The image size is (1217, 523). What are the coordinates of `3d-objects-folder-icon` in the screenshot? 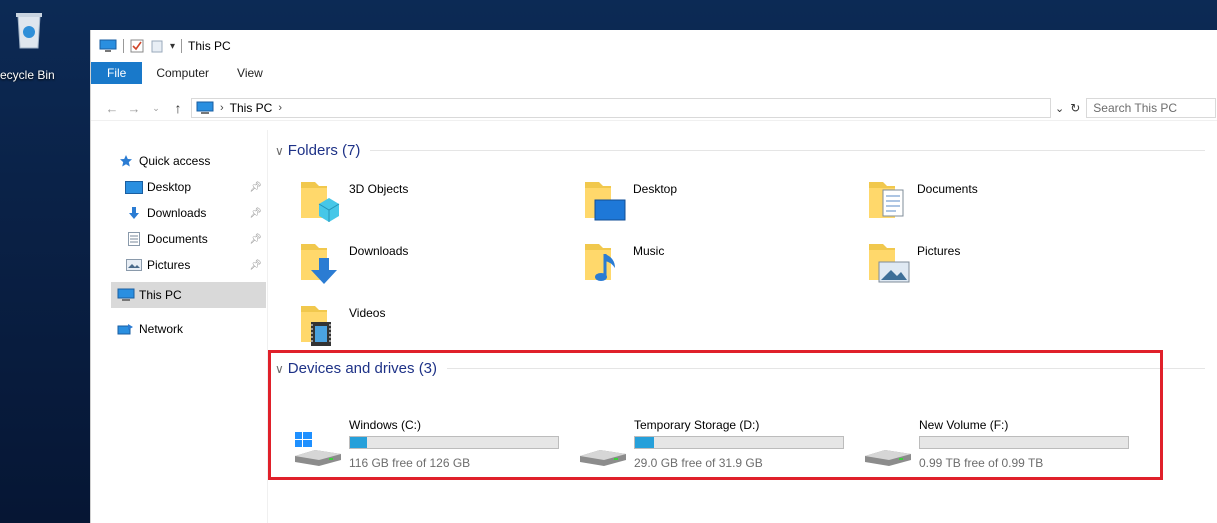 It's located at (320, 202).